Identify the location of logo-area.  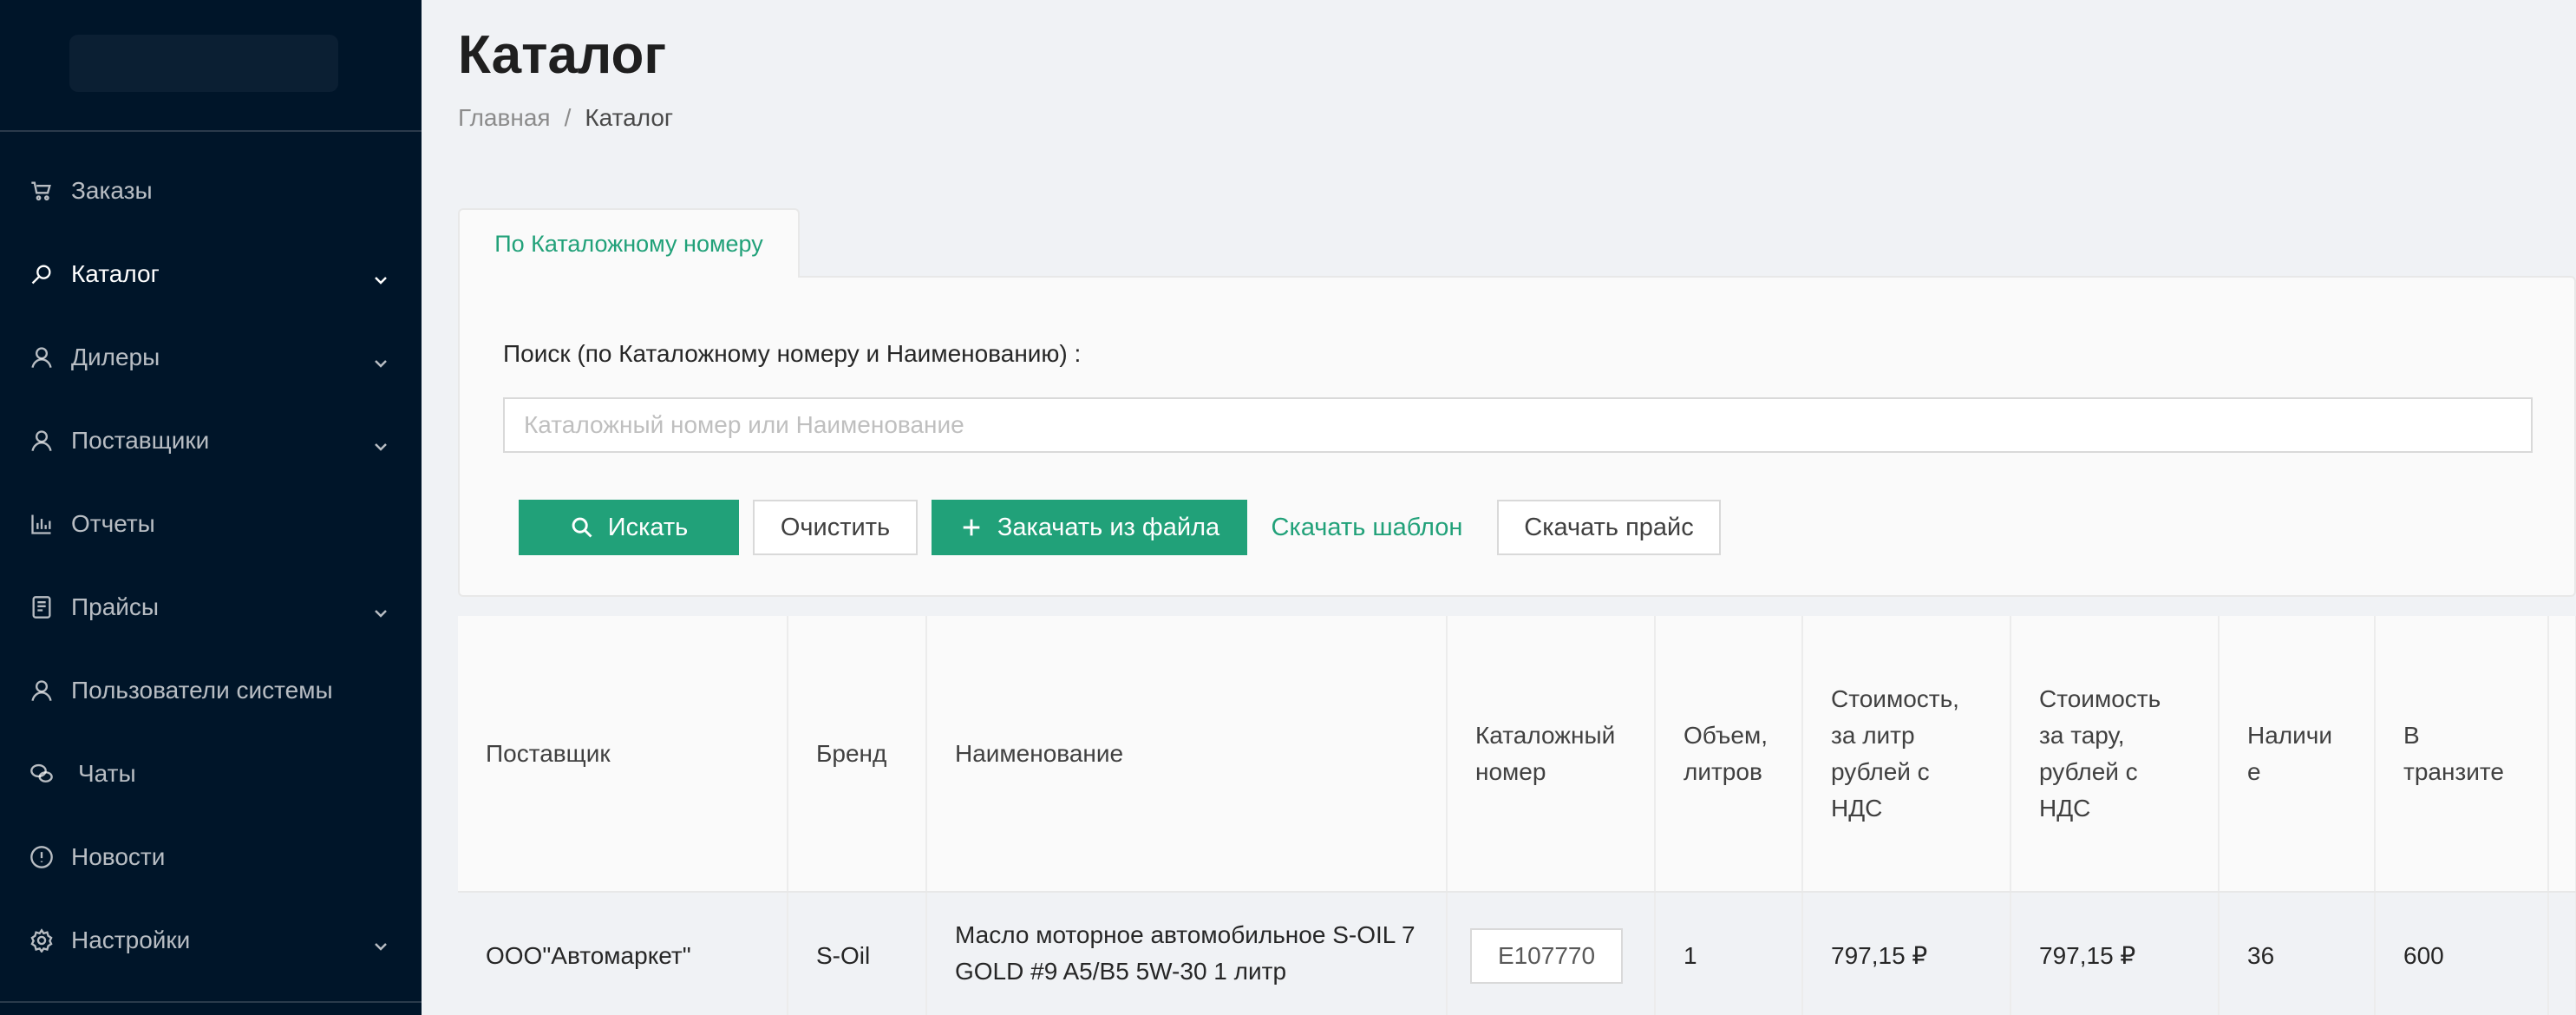
(211, 66).